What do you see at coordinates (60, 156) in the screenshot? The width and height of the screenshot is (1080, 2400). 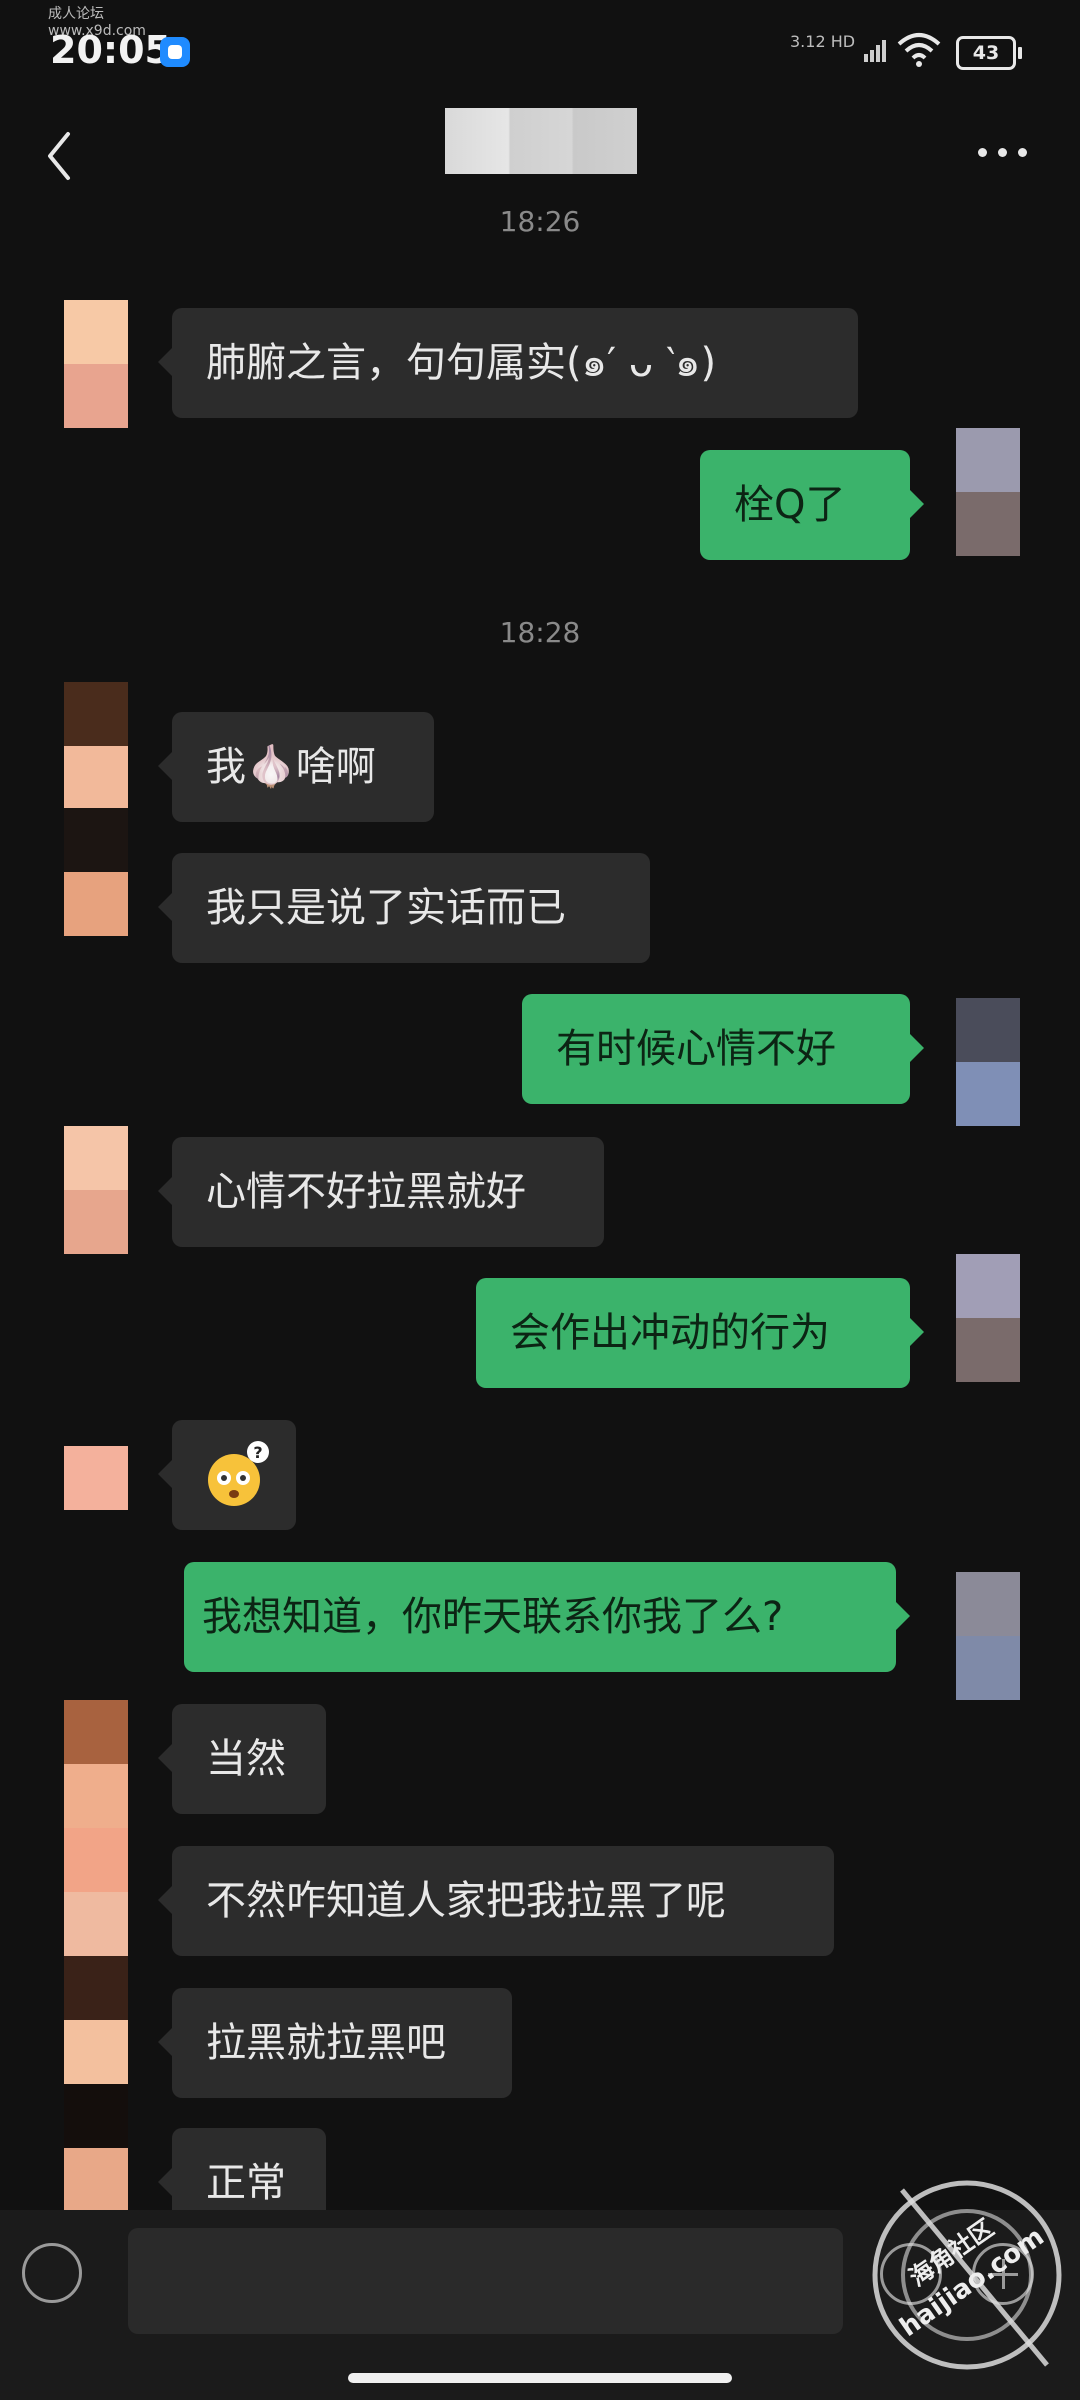 I see `back-arrow-icon` at bounding box center [60, 156].